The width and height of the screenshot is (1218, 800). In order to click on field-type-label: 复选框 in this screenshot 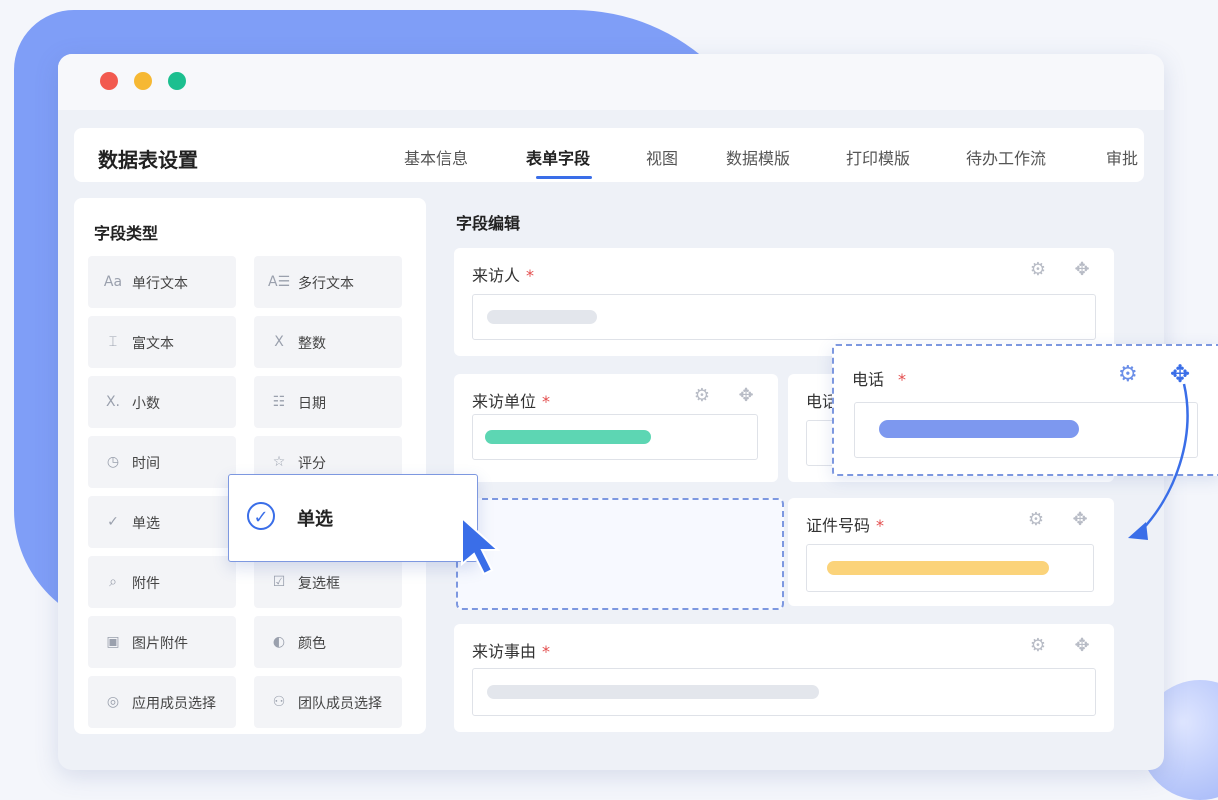, I will do `click(319, 584)`.